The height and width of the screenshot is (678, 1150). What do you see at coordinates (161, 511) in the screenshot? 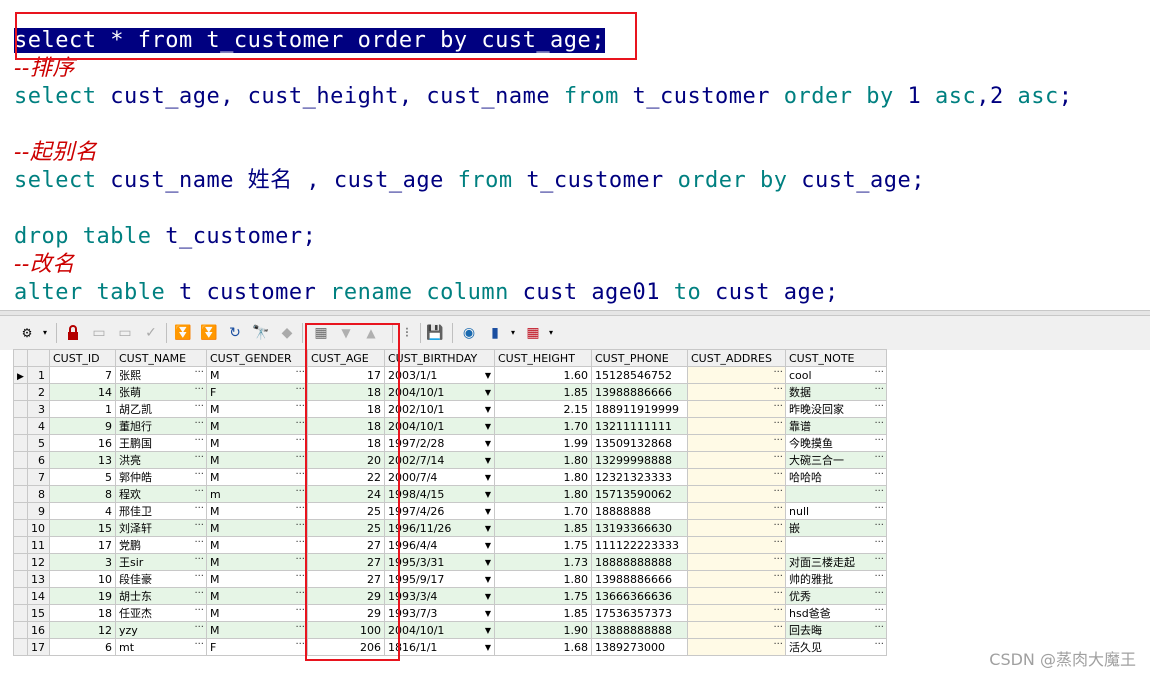
I see `cust-name-cell: 邢佳卫 ···` at bounding box center [161, 511].